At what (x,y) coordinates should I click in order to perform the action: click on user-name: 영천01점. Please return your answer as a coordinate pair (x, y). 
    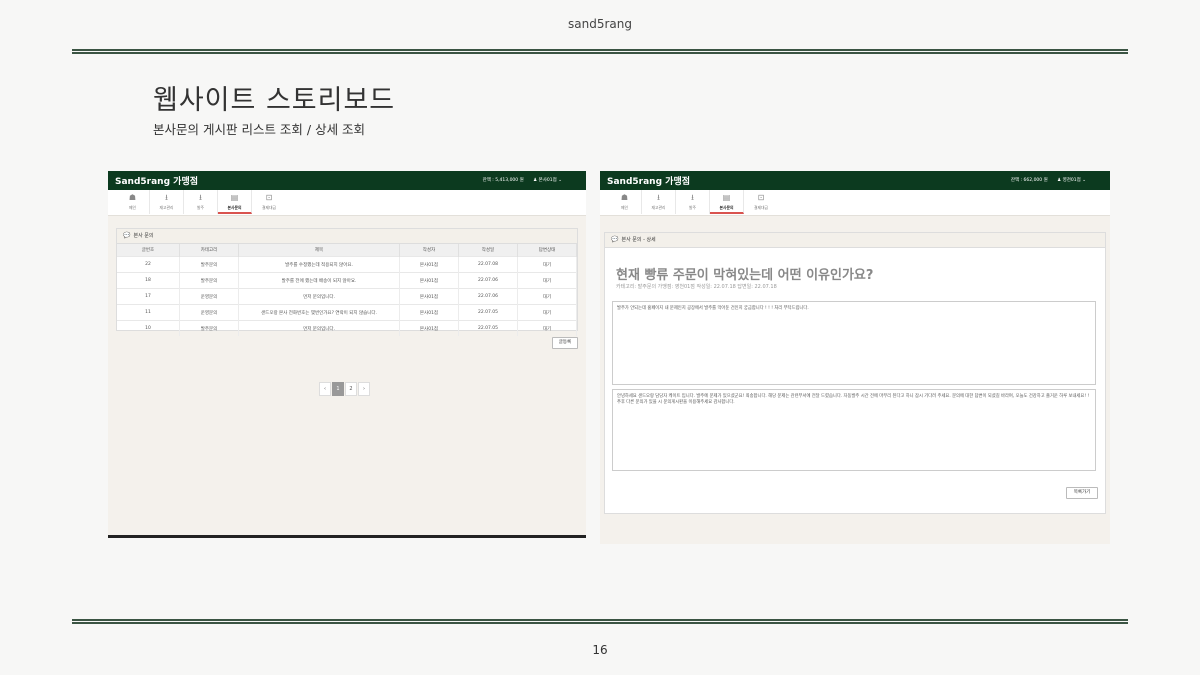
    Looking at the image, I should click on (1071, 180).